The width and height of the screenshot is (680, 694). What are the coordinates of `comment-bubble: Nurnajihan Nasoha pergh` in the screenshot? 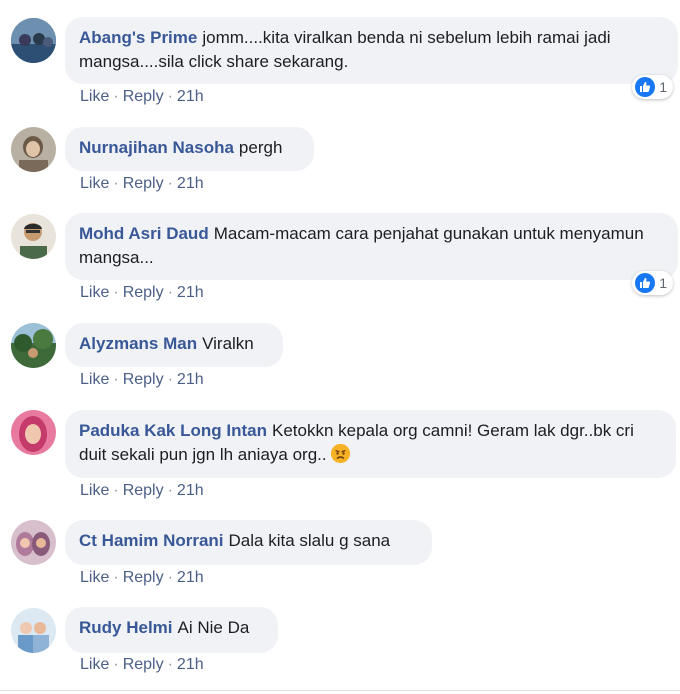 It's located at (189, 149).